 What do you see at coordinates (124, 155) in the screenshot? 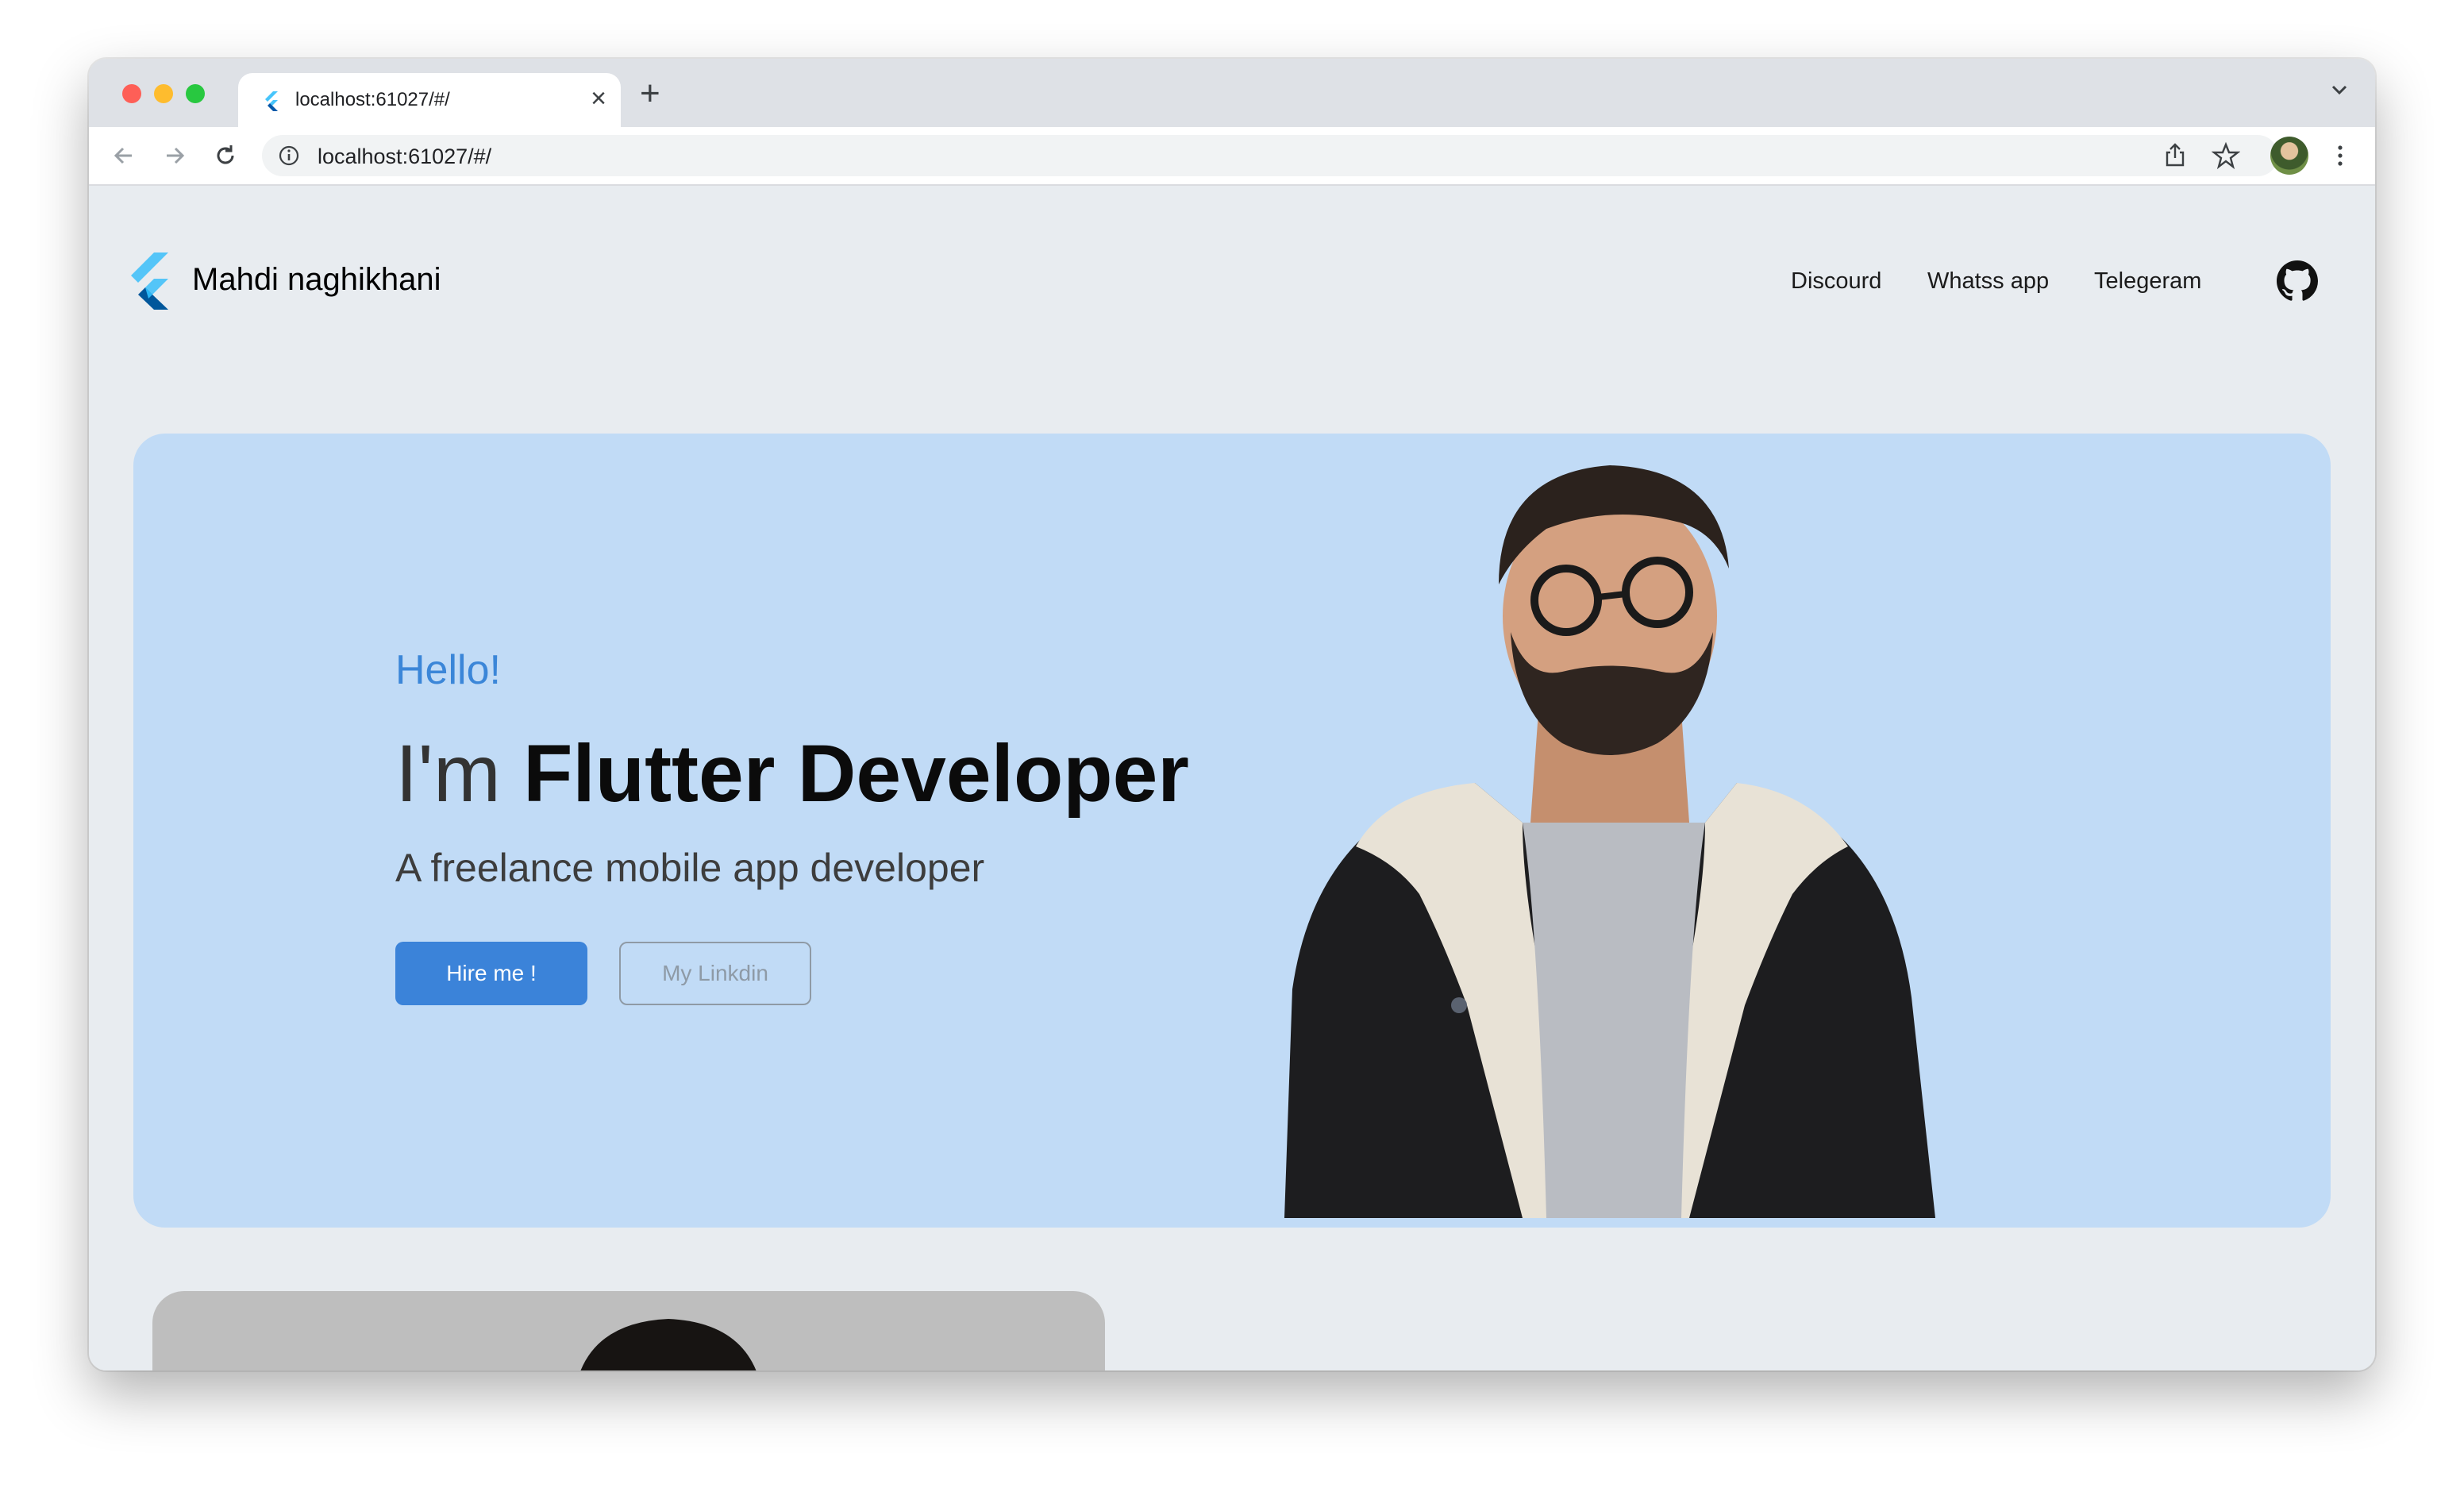
I see `back-arrow-icon` at bounding box center [124, 155].